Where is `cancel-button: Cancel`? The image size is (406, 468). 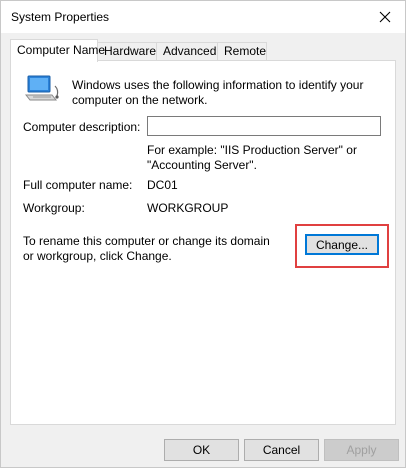
cancel-button: Cancel is located at coordinates (281, 450).